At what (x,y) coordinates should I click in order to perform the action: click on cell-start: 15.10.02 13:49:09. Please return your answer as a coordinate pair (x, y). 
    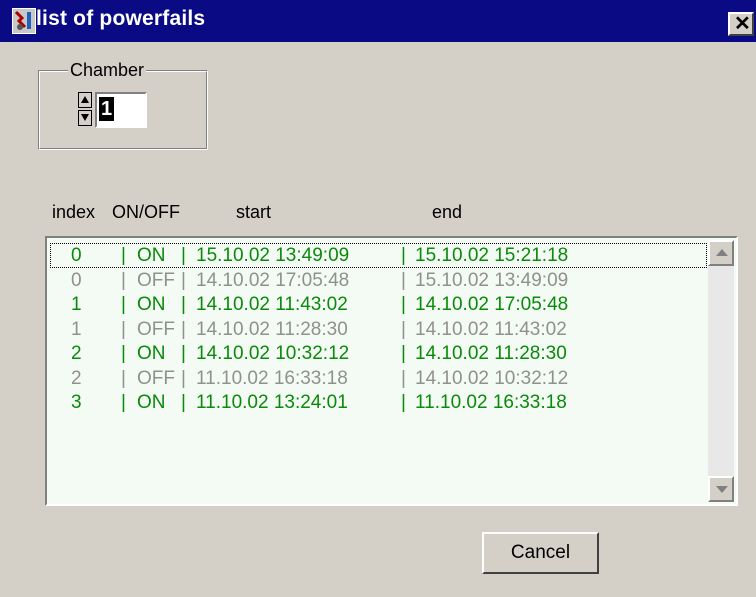
    Looking at the image, I should click on (273, 255).